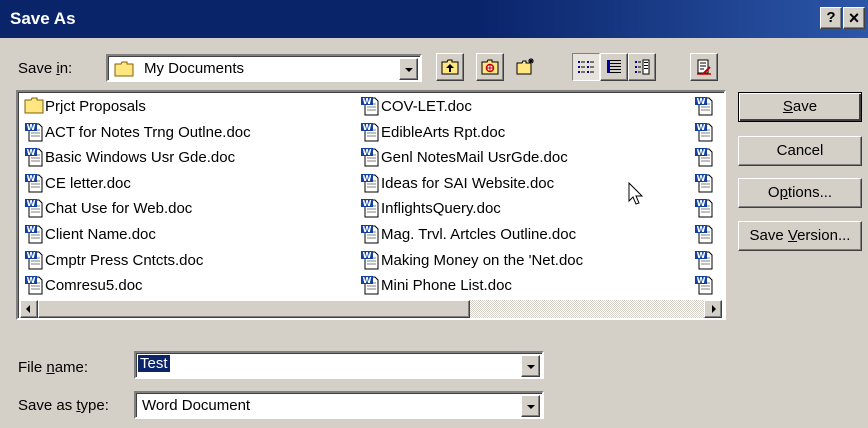 This screenshot has height=428, width=868. I want to click on file-item-label: Client Name.doc, so click(100, 234).